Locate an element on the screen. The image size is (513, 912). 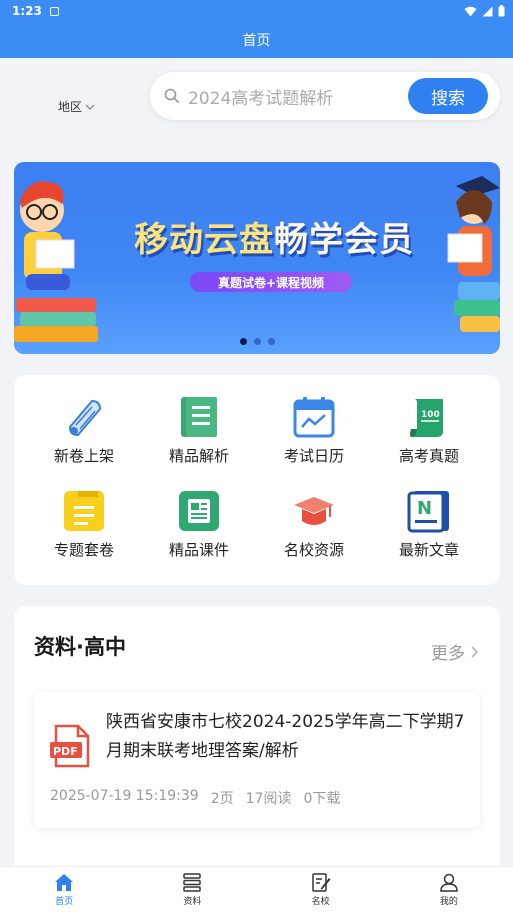
graduation-cap-icon is located at coordinates (314, 511).